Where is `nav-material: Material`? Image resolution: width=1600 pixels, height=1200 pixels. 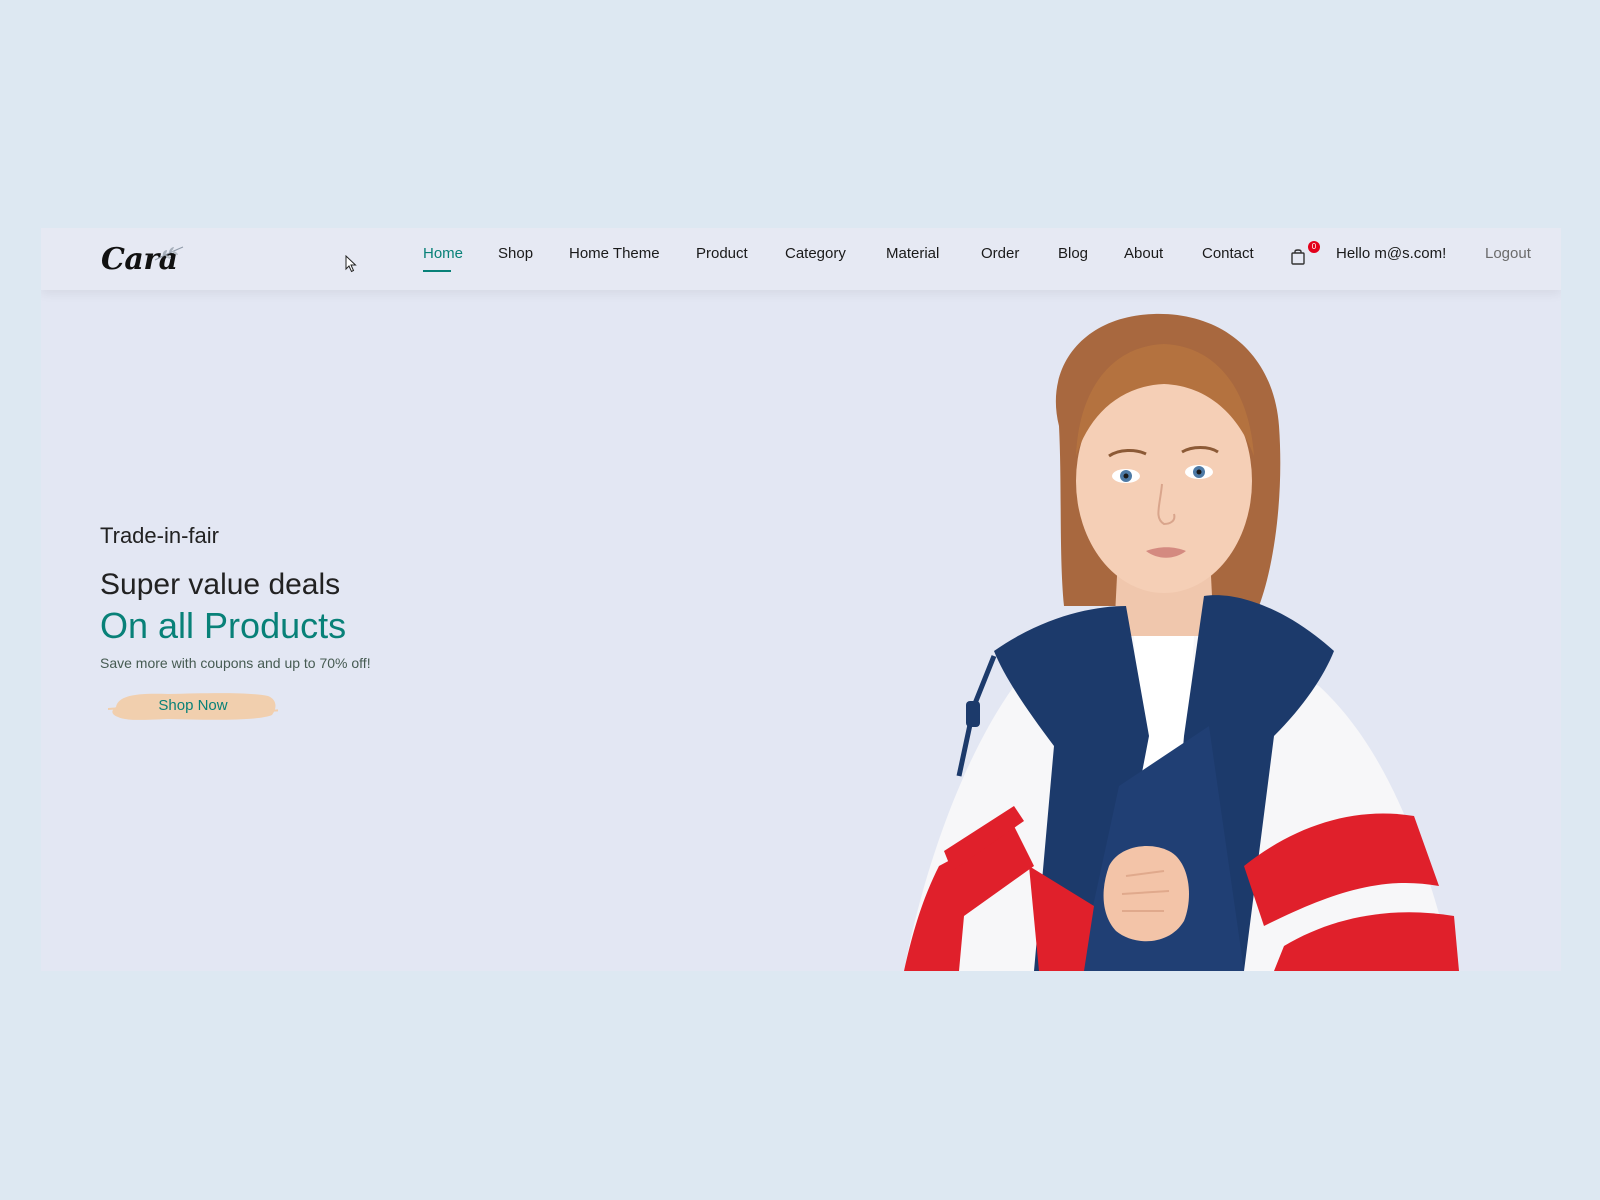 nav-material: Material is located at coordinates (912, 254).